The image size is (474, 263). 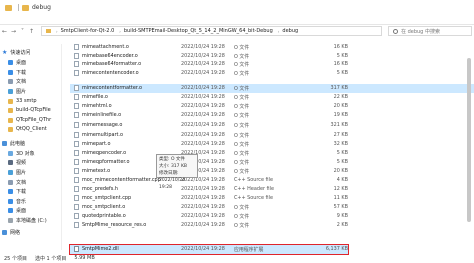 I want to click on file-row: mimemultipart.o 2022/10/24 19:28 O 文件 27 KB, so click(x=272, y=135).